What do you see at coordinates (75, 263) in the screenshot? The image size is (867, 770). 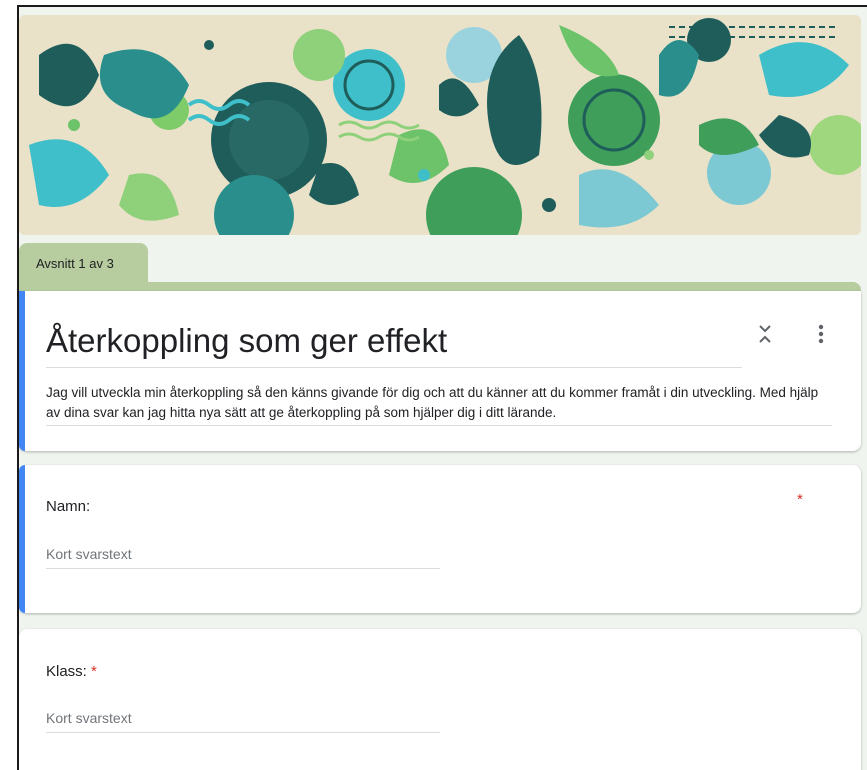 I see `section-indicator-label: Avsnitt 1 av 3` at bounding box center [75, 263].